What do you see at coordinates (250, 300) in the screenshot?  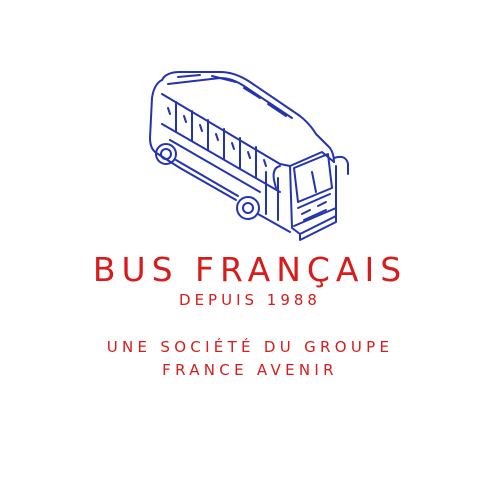 I see `founding-year: DEPUIS 1988` at bounding box center [250, 300].